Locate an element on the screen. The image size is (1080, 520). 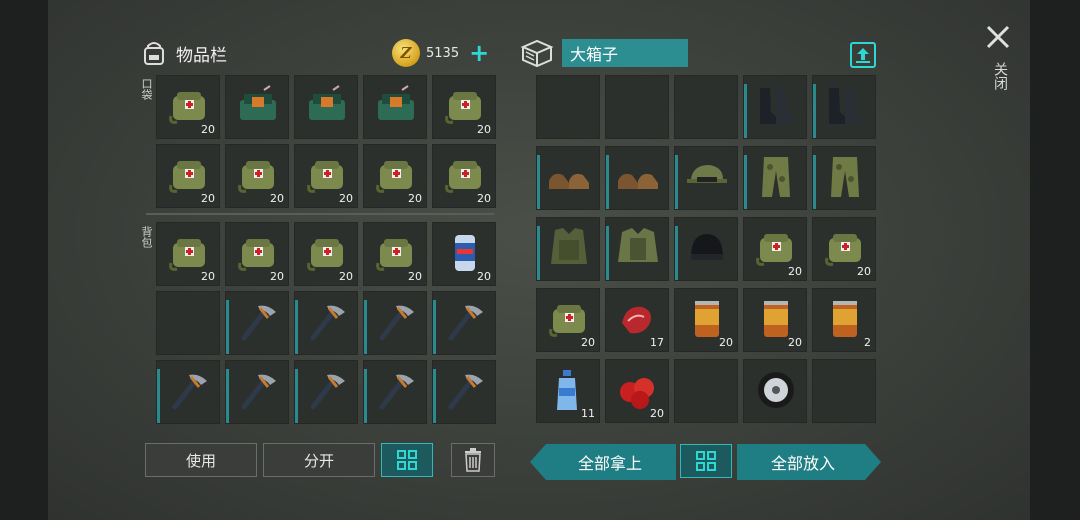
beanie-icon is located at coordinates (707, 247).